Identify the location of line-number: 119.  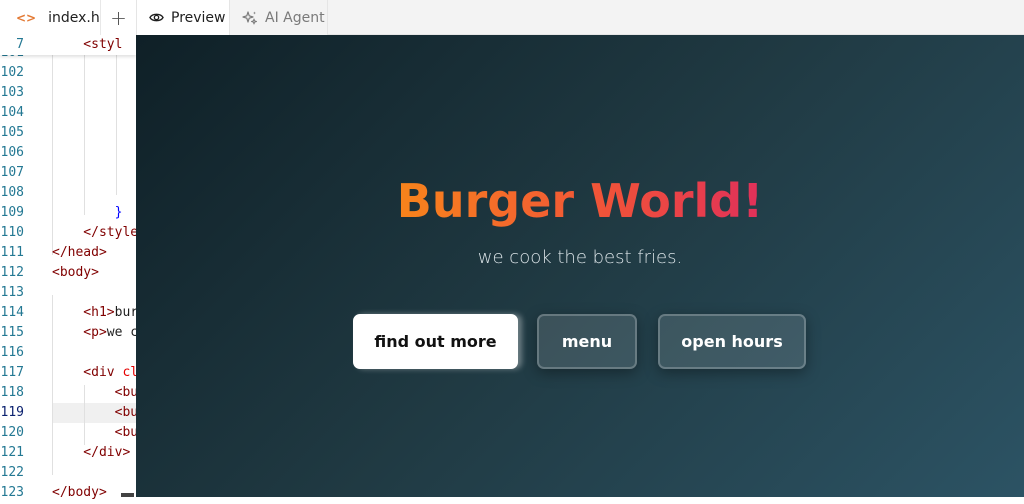
(12, 412).